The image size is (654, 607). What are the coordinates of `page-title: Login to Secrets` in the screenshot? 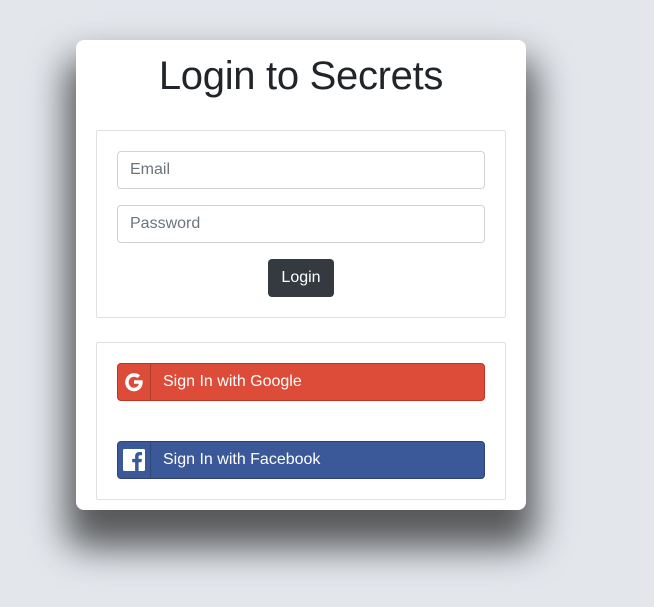 It's located at (301, 76).